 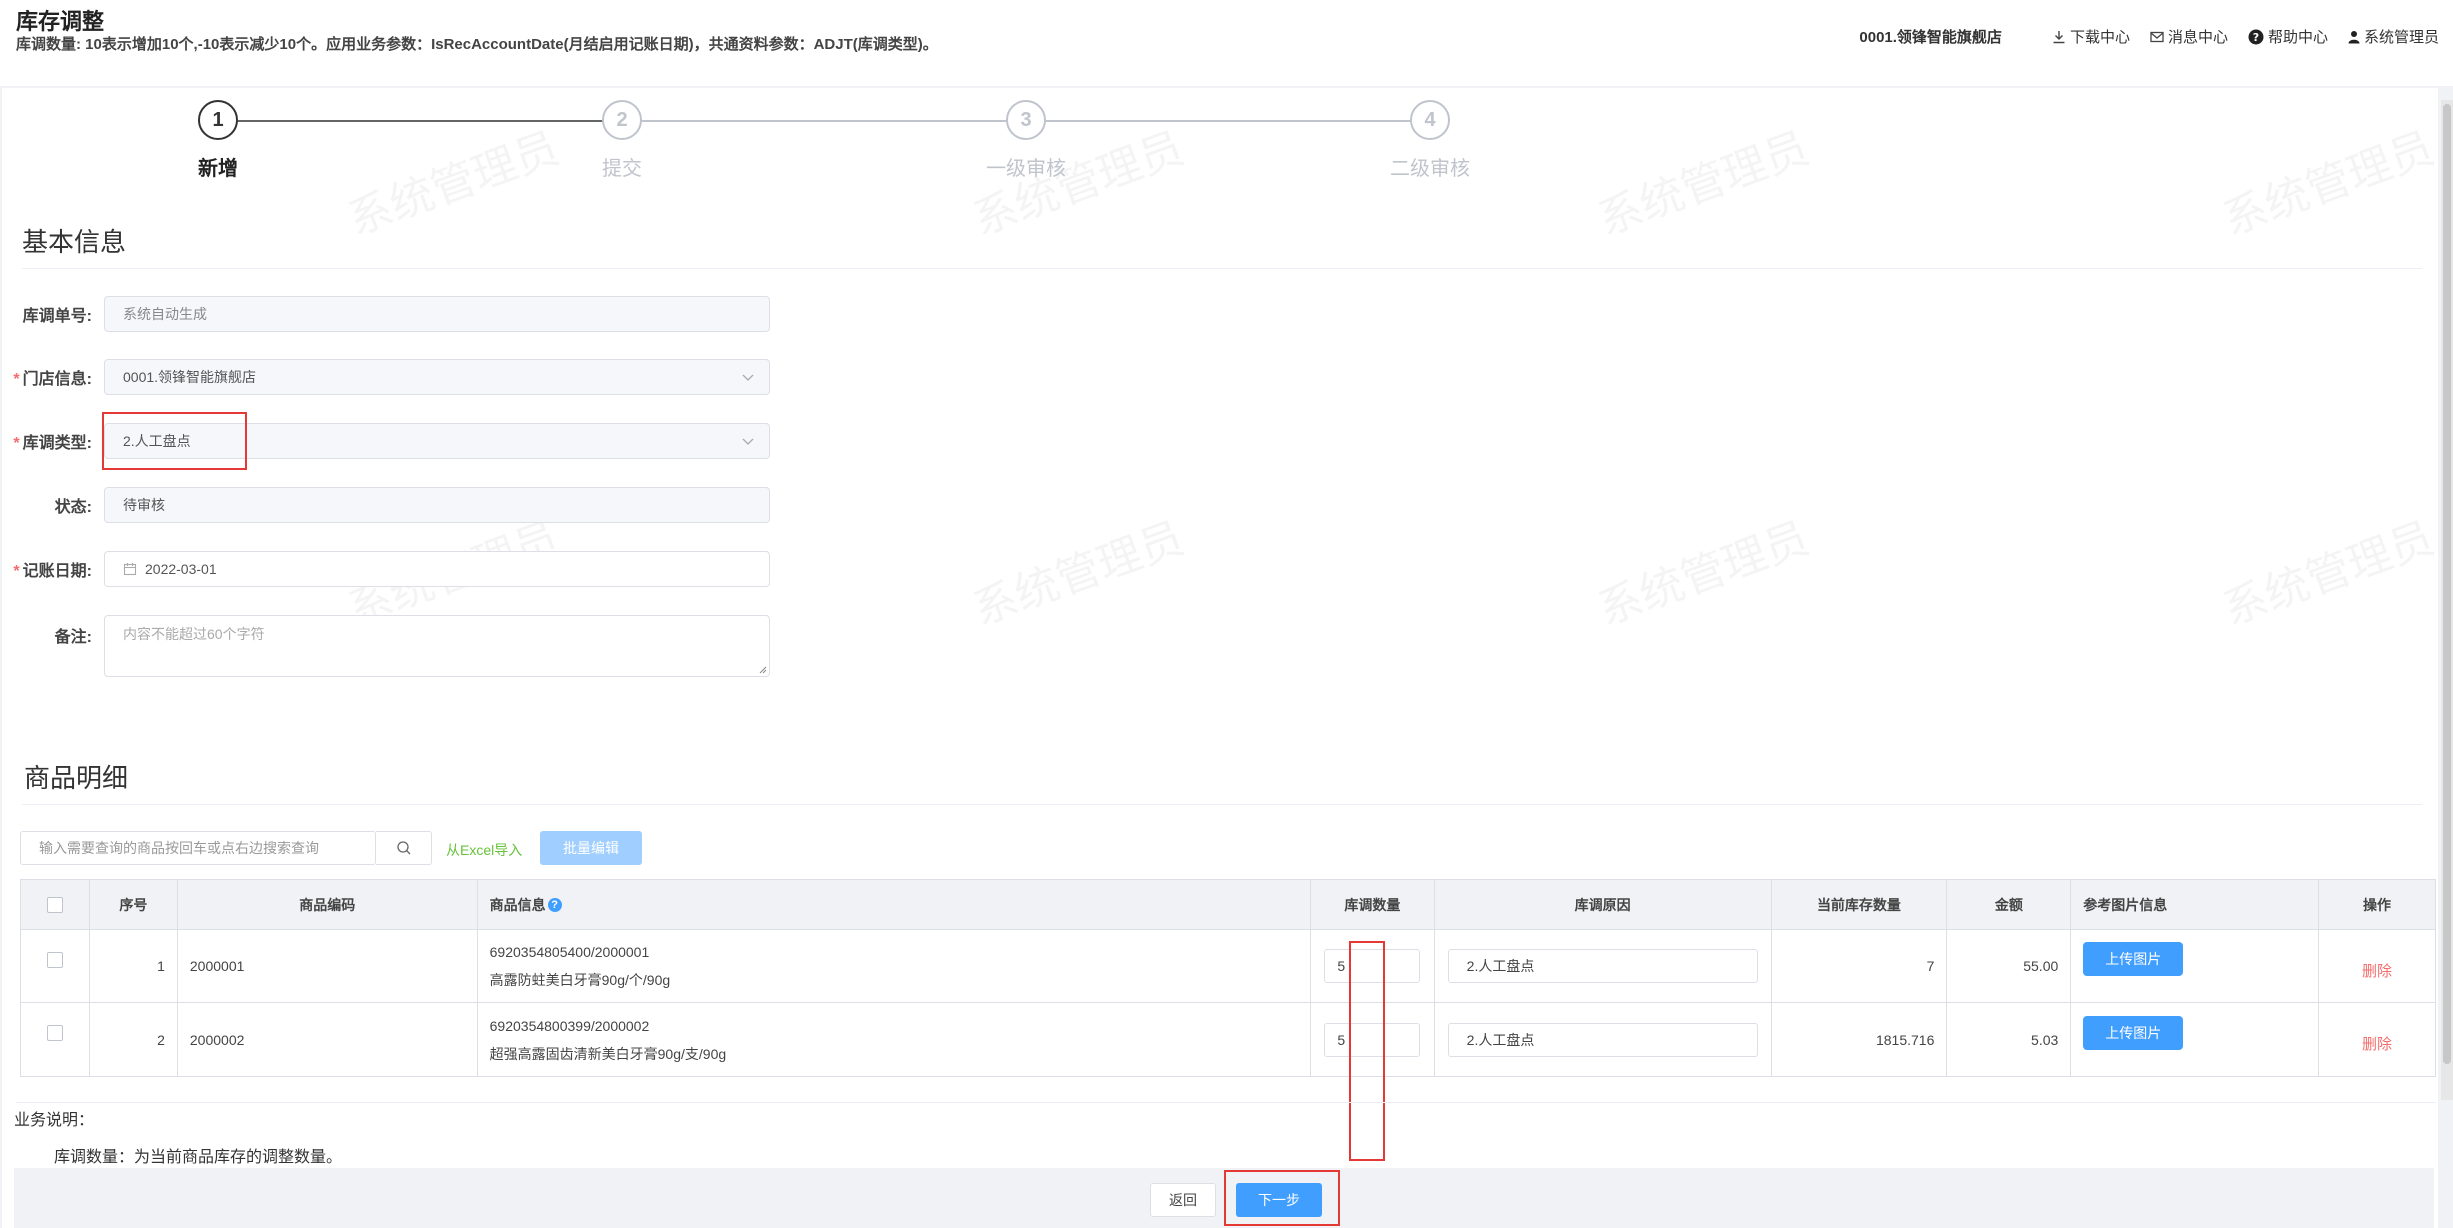 What do you see at coordinates (2009, 966) in the screenshot?
I see `row-amount: 55.00` at bounding box center [2009, 966].